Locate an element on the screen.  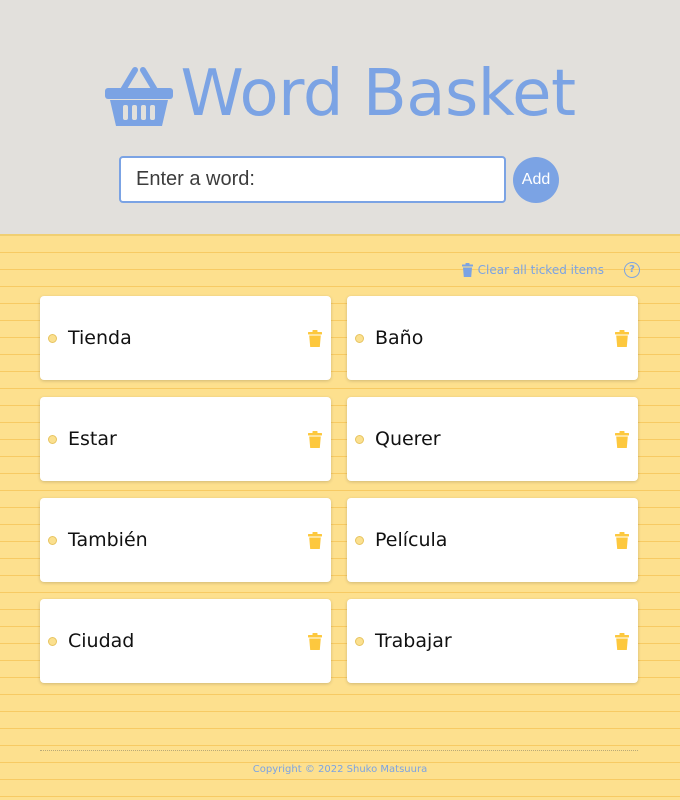
word-card: Película is located at coordinates (492, 540).